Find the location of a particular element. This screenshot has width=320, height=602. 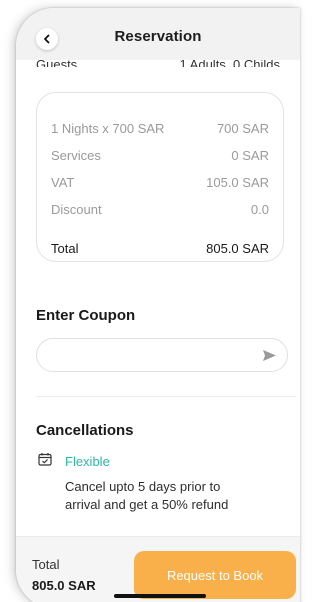

coupon-field is located at coordinates (162, 355).